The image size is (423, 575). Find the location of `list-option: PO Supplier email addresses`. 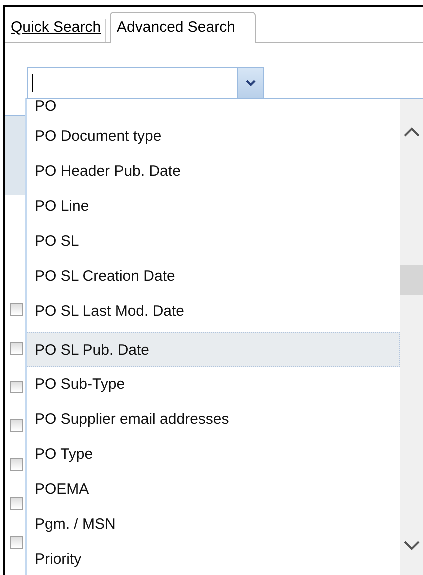

list-option: PO Supplier email addresses is located at coordinates (213, 419).